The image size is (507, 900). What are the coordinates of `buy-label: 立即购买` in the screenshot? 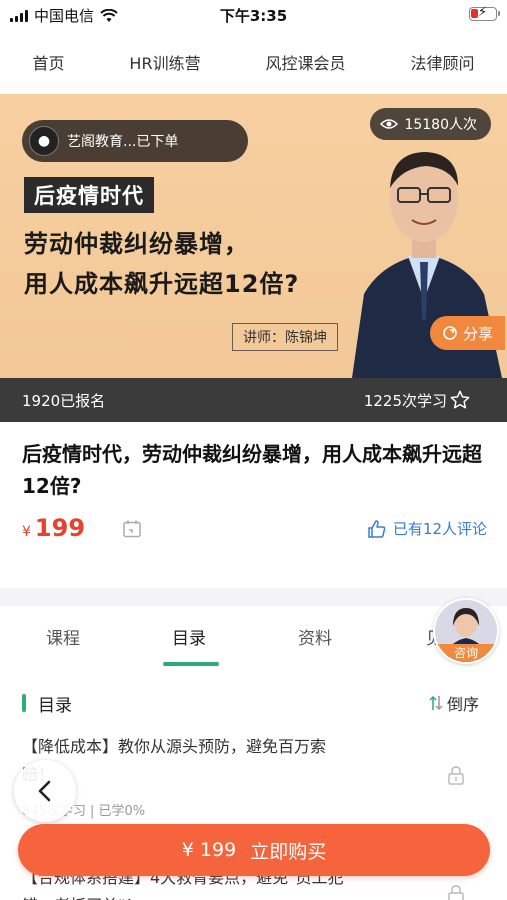 It's located at (288, 851).